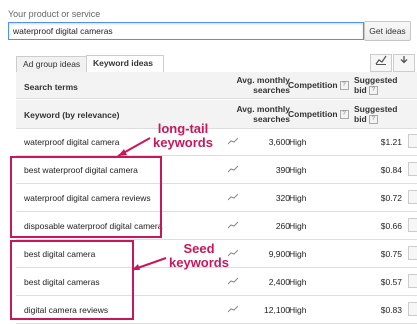 This screenshot has width=417, height=324. I want to click on annotation-arrows, so click(142, 204).